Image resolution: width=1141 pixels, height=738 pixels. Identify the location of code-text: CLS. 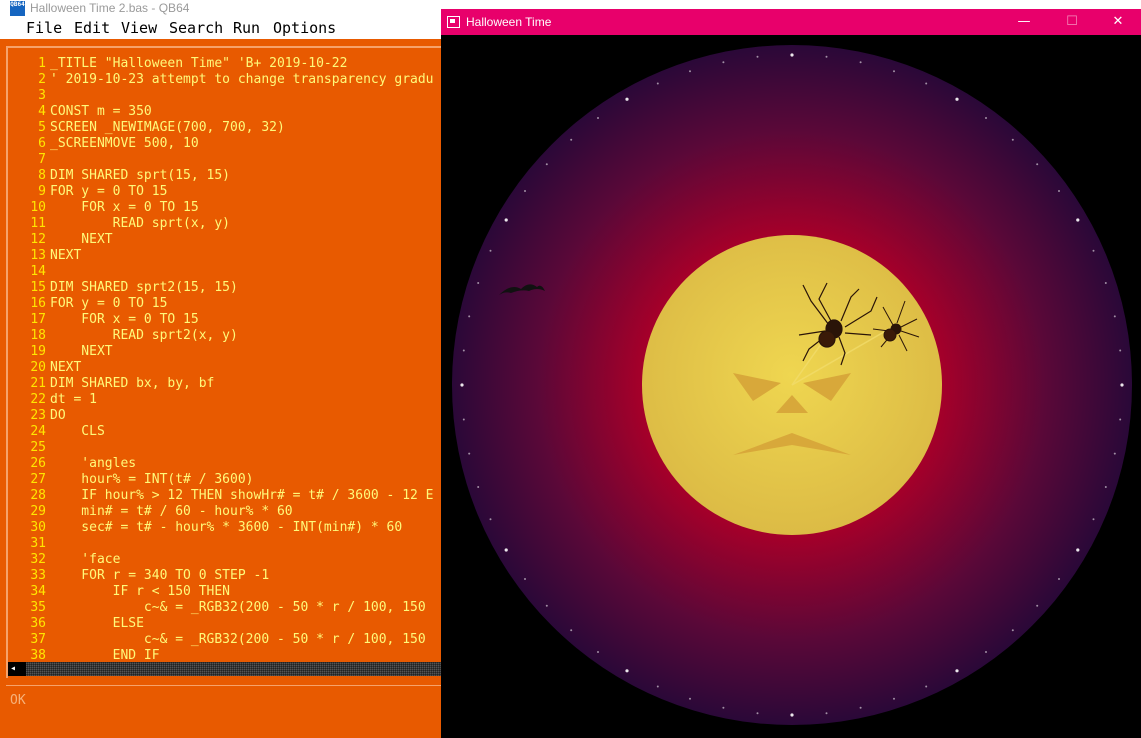
(77, 431).